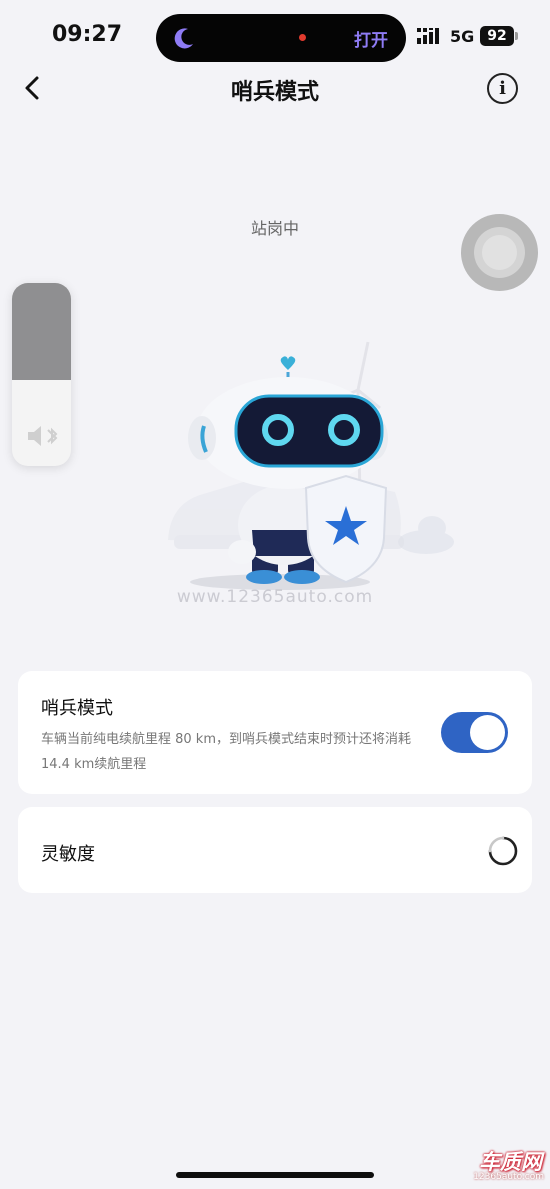 The width and height of the screenshot is (550, 1189). I want to click on moon-icon, so click(183, 38).